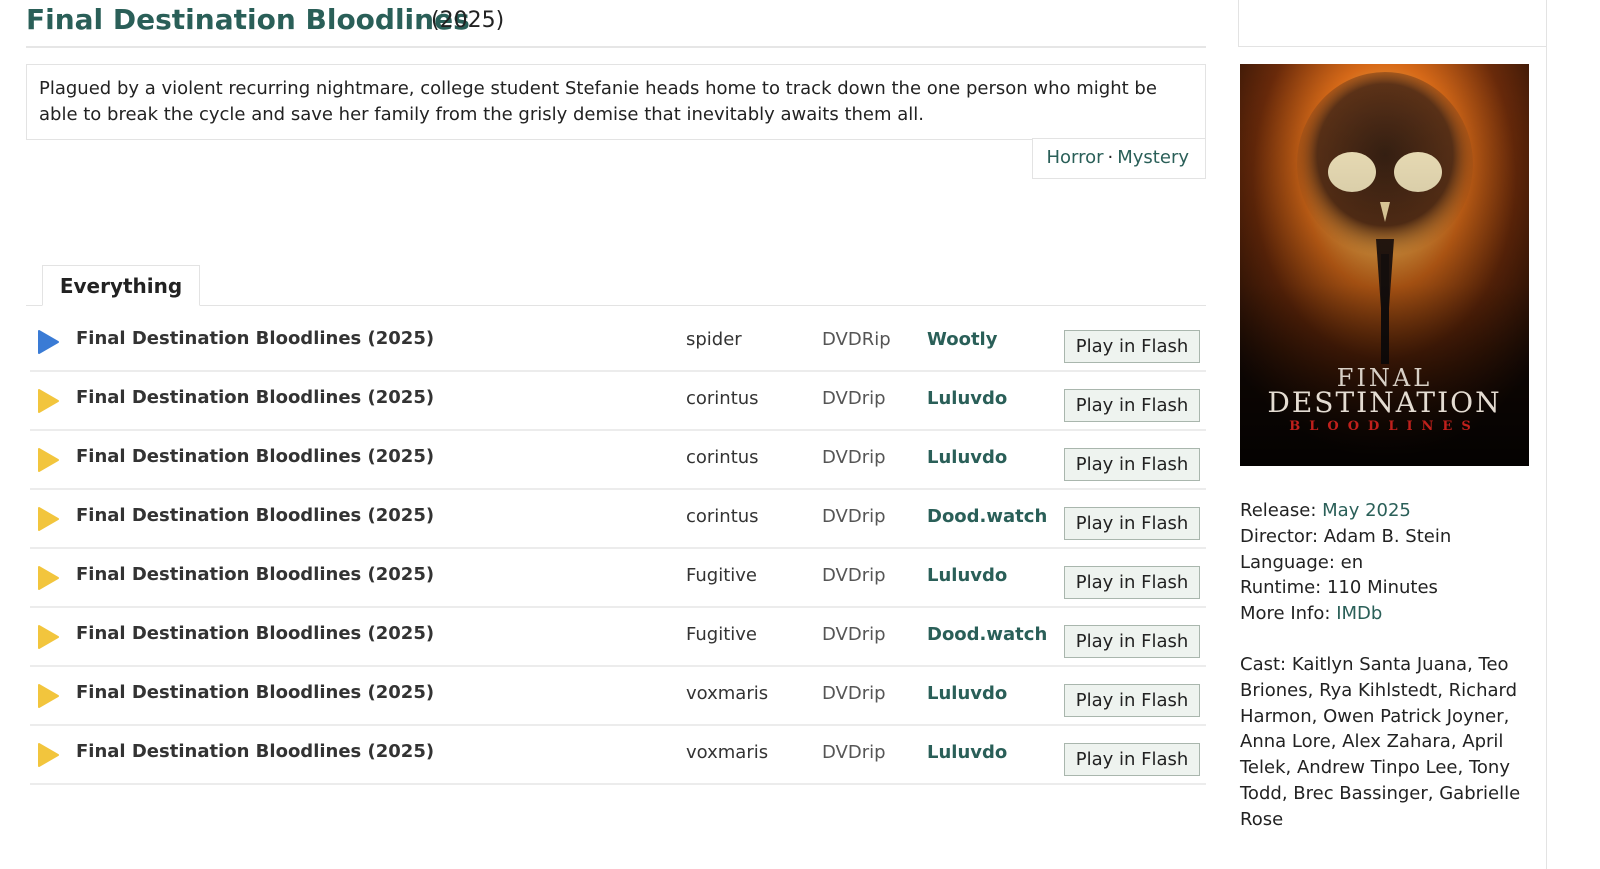 This screenshot has width=1600, height=869. Describe the element at coordinates (1546, 458) in the screenshot. I see `sidebar-border` at that location.